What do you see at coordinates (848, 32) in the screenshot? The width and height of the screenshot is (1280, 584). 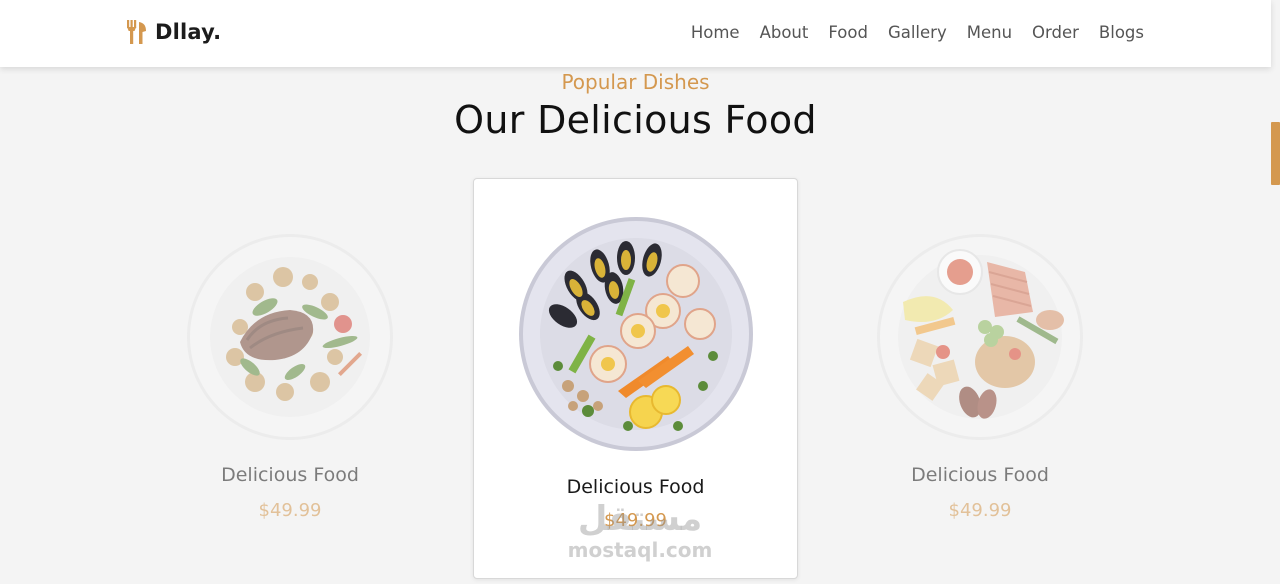 I see `nav-link-food: Food` at bounding box center [848, 32].